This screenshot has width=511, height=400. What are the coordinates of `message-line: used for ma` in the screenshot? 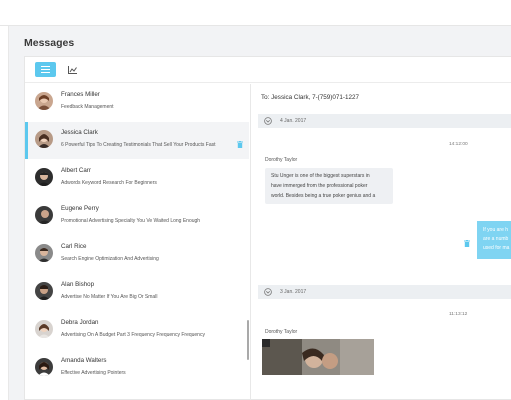 It's located at (496, 248).